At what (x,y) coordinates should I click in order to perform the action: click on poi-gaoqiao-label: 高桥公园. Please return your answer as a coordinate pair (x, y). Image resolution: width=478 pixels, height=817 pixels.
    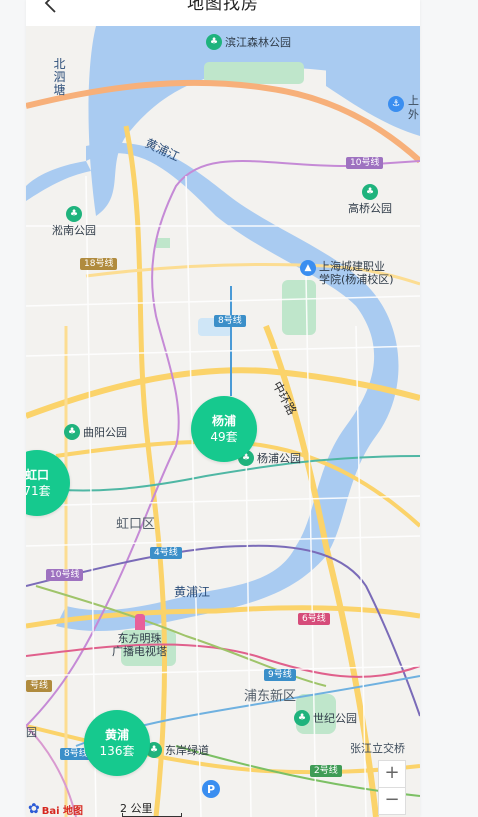
    Looking at the image, I should click on (370, 208).